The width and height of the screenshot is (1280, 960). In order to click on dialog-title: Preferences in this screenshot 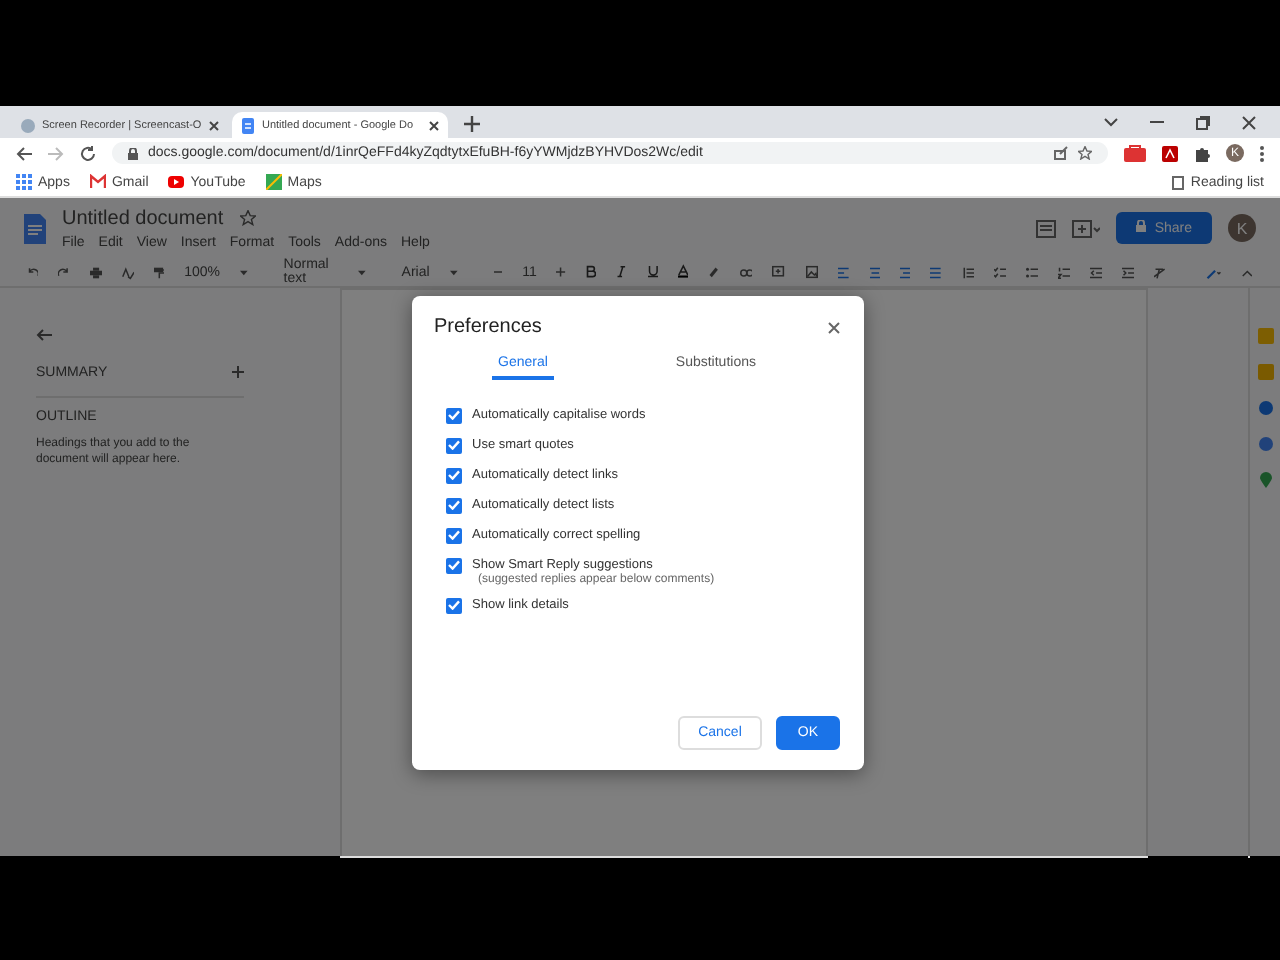, I will do `click(488, 327)`.